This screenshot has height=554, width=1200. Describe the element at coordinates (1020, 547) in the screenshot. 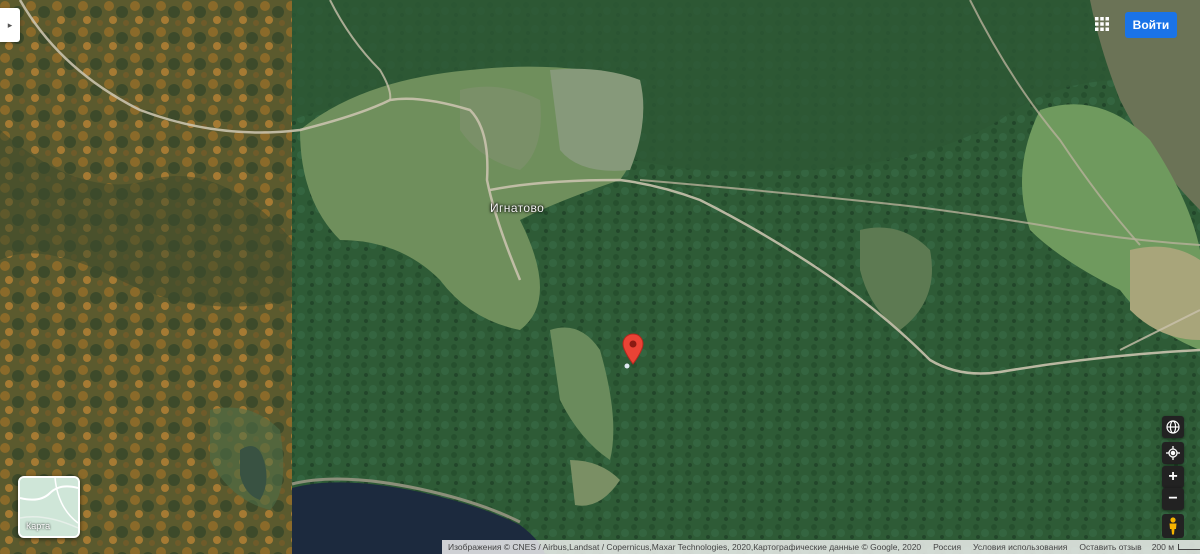

I see `terms-link: Условия использования` at that location.